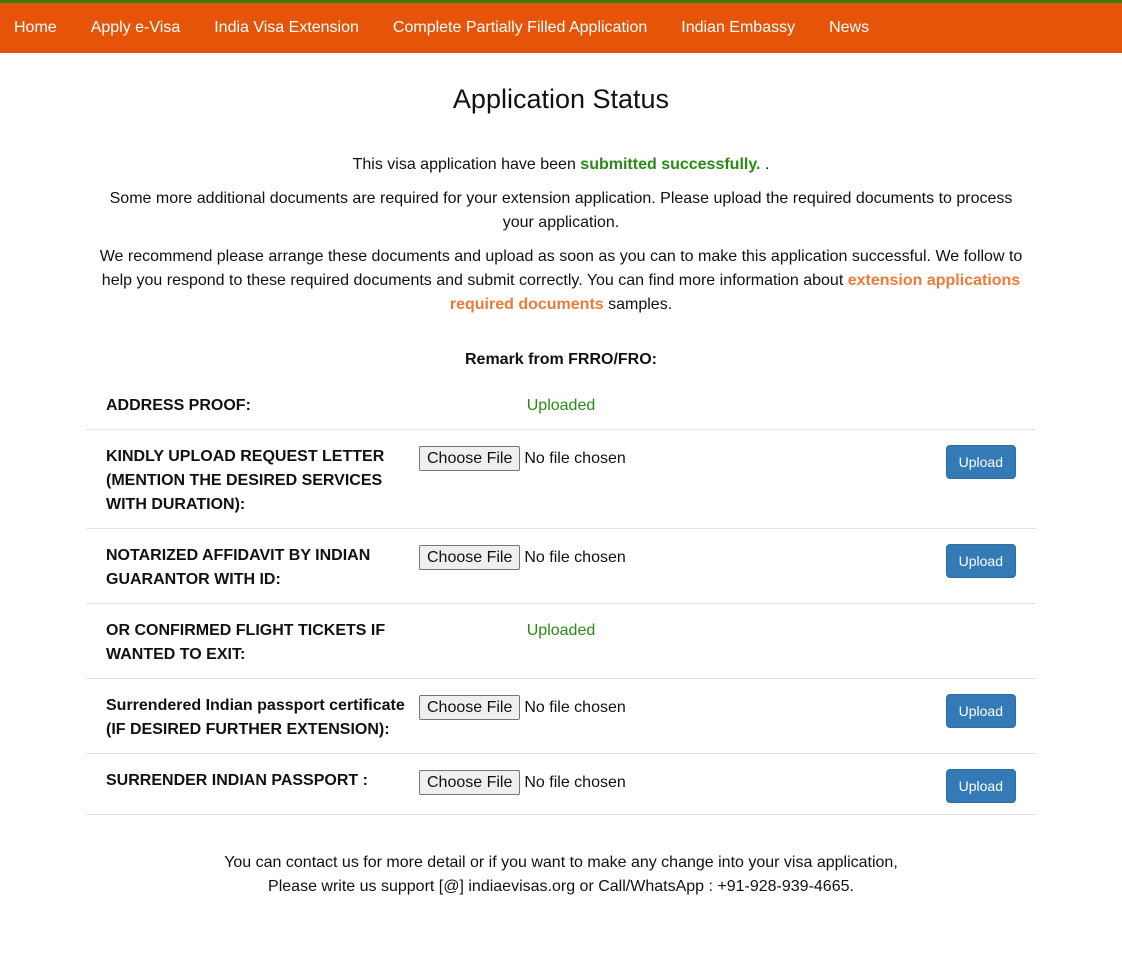  What do you see at coordinates (136, 28) in the screenshot?
I see `nav-apply-e-visa: Apply e-Visa` at bounding box center [136, 28].